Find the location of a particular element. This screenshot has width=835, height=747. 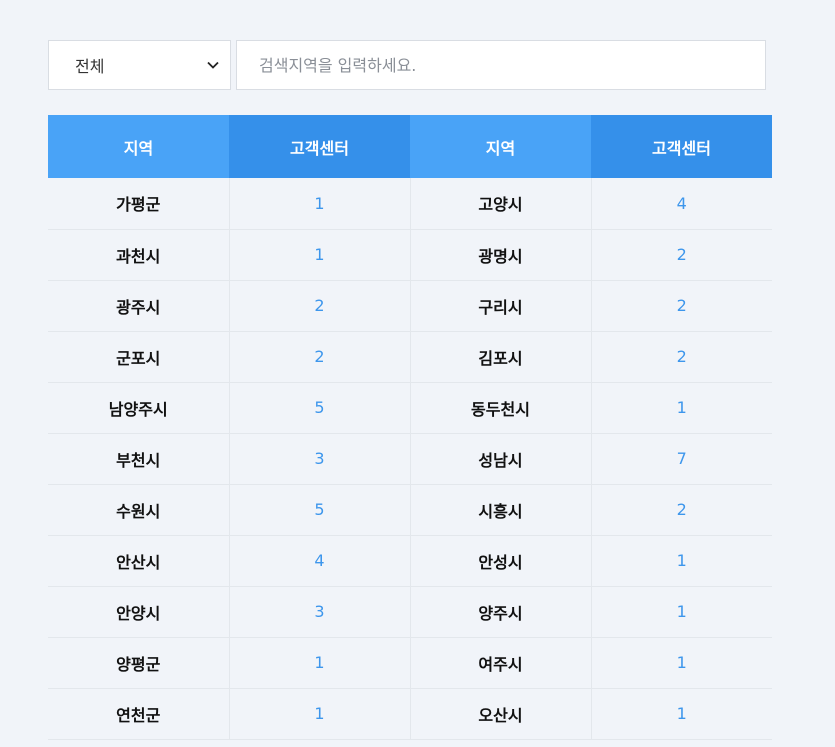

table-header-row: 지역 고객센터 지역 고객센터 is located at coordinates (410, 146).